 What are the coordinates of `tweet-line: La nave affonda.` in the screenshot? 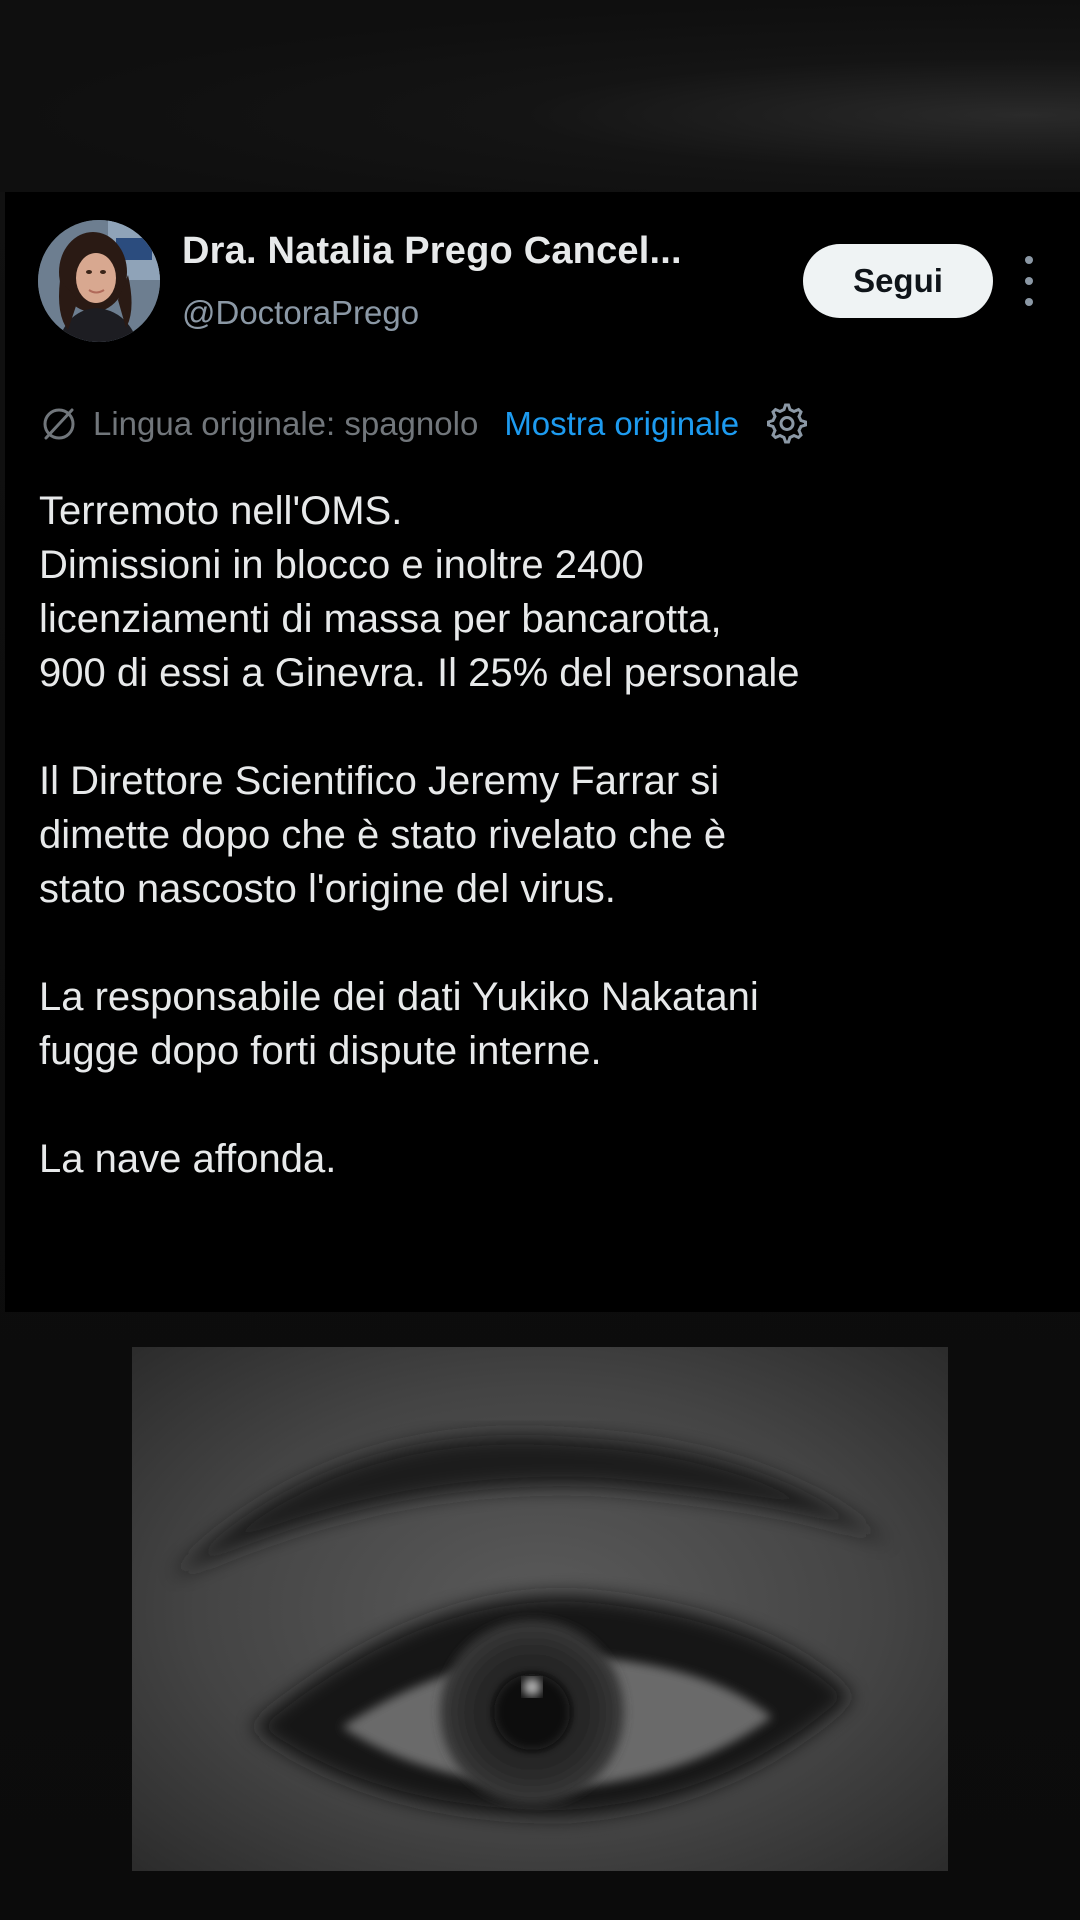 It's located at (188, 1159).